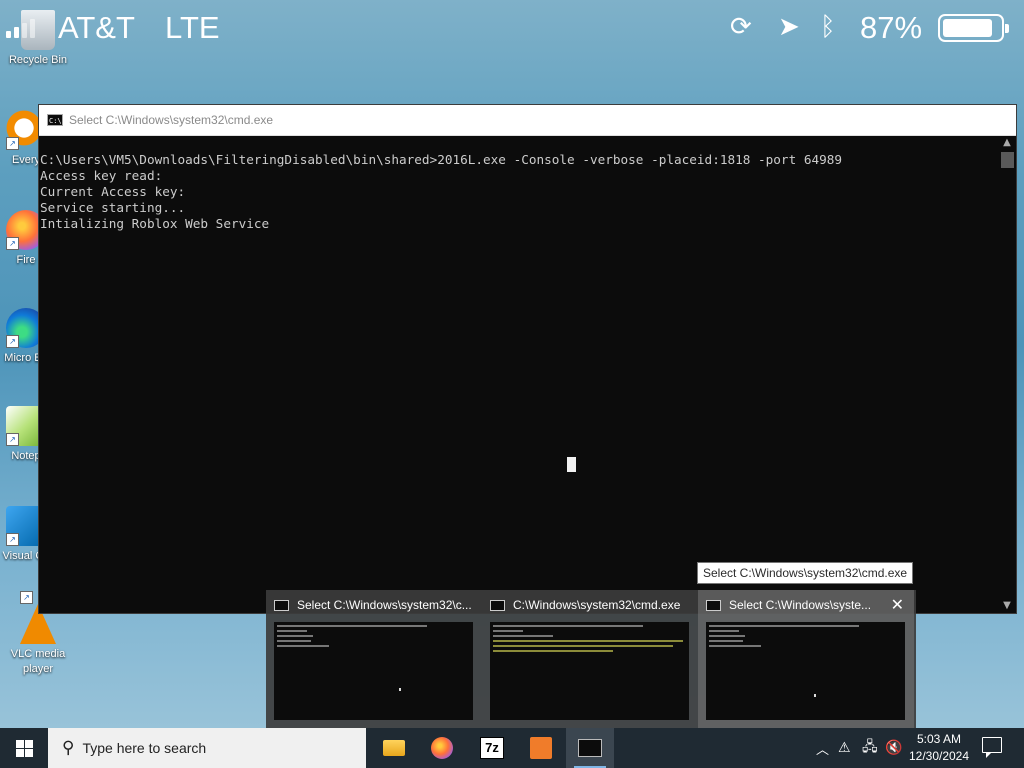 This screenshot has width=1024, height=768. Describe the element at coordinates (1007, 143) in the screenshot. I see `scroll-up-arrow-icon: ▲` at that location.